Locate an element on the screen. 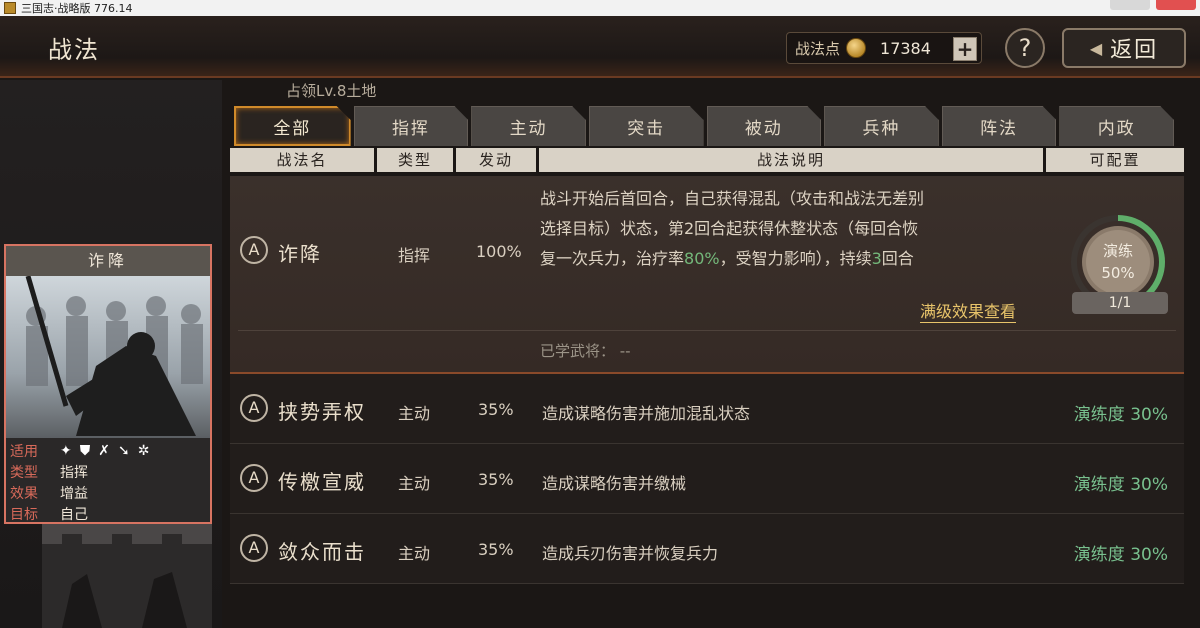 This screenshot has width=1200, height=628. attr-row-type: 类型 指挥 is located at coordinates (108, 471).